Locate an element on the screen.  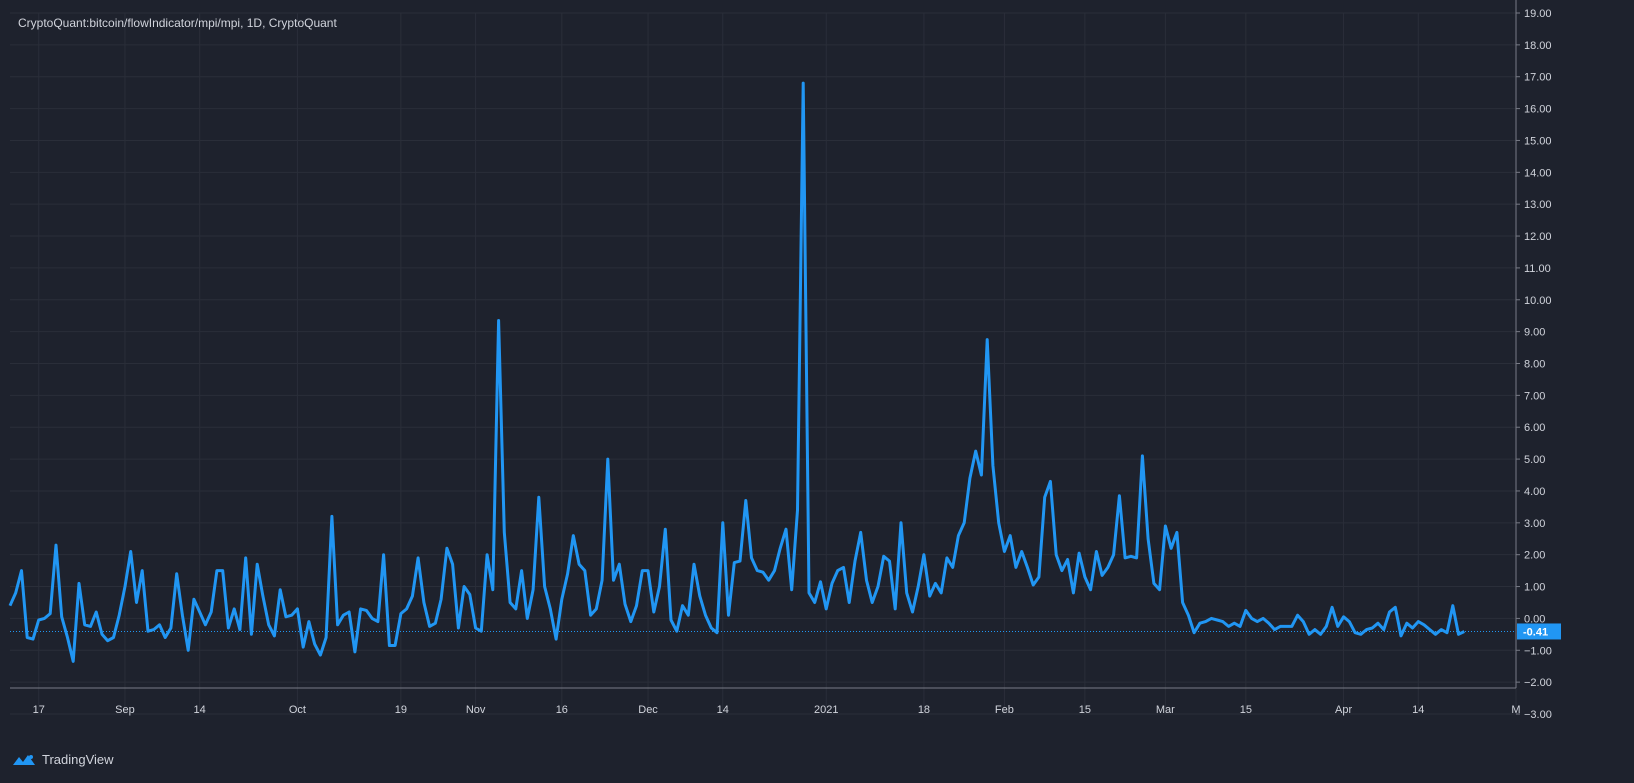
x-tick-label: Apr is located at coordinates (1343, 710).